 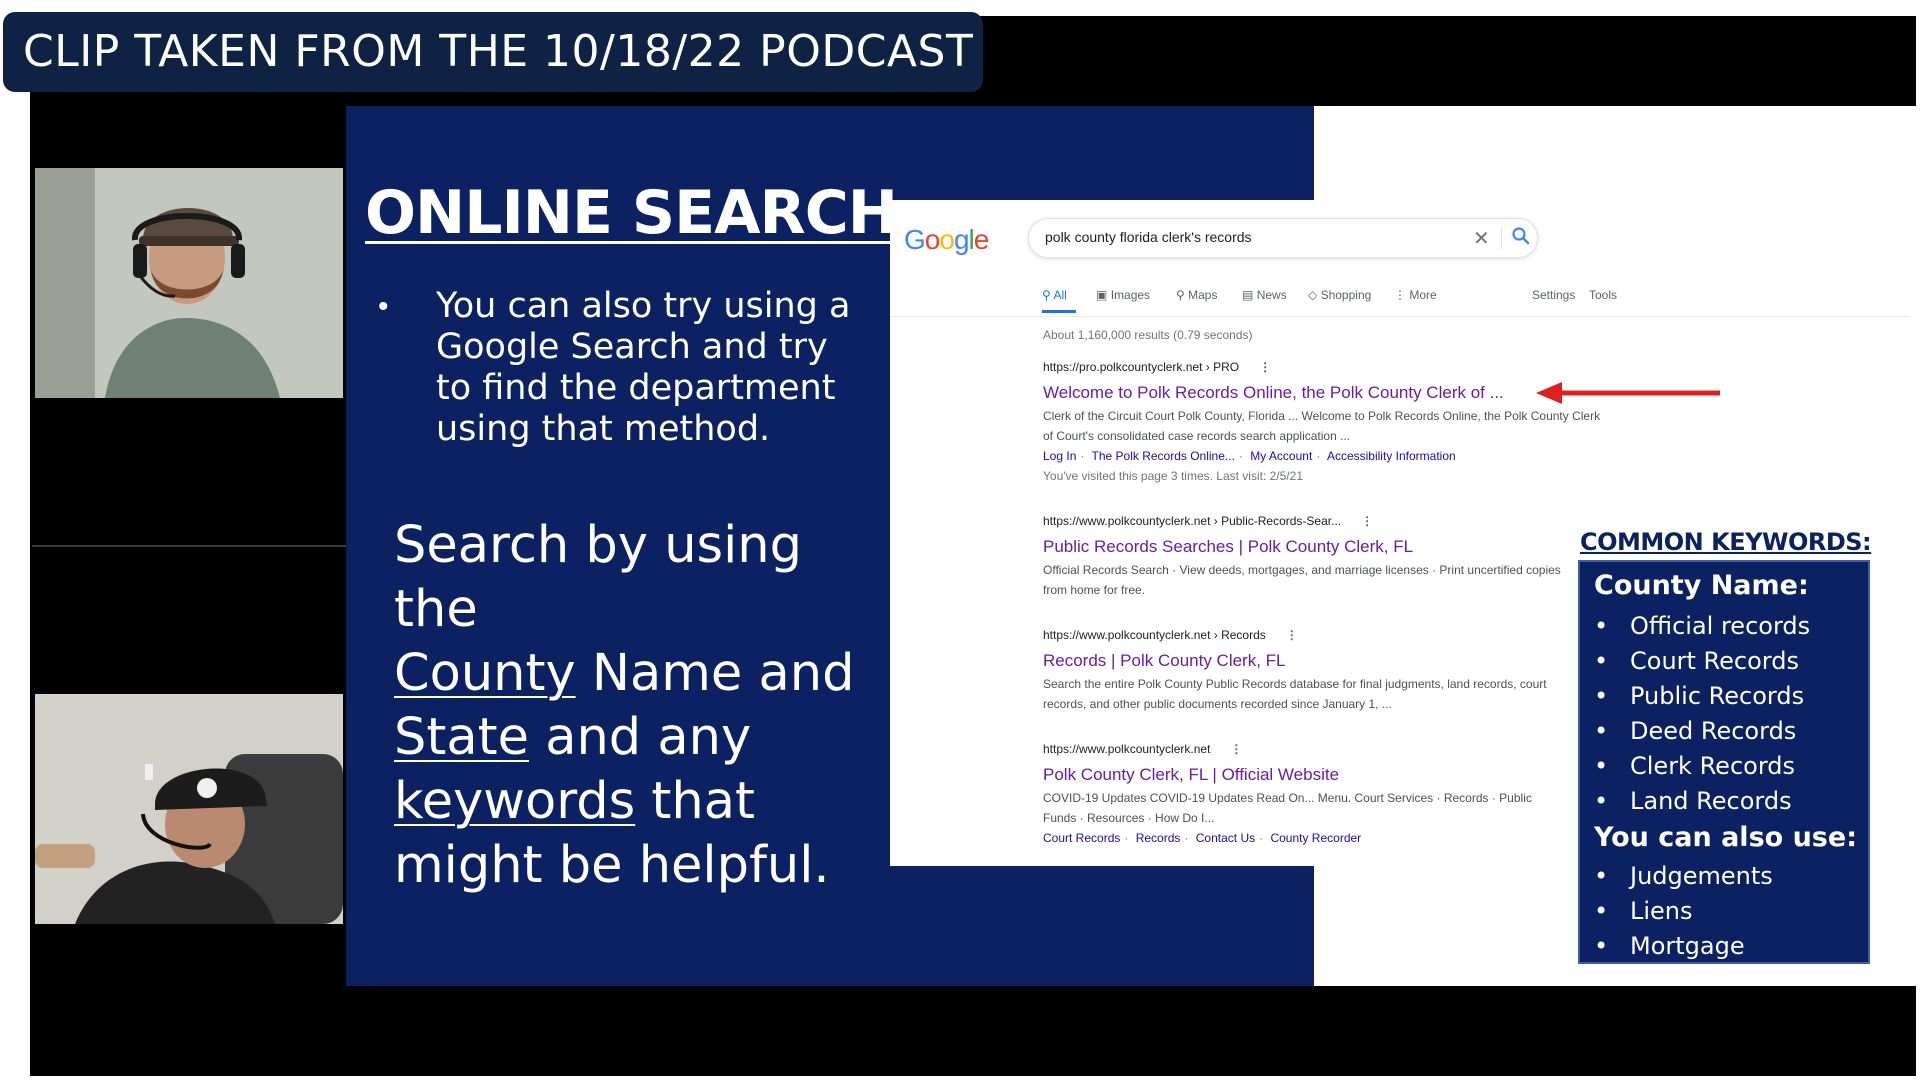 I want to click on result-url: https://pro.polkcountyclerk.net › PRO ⋮, so click(x=1157, y=367).